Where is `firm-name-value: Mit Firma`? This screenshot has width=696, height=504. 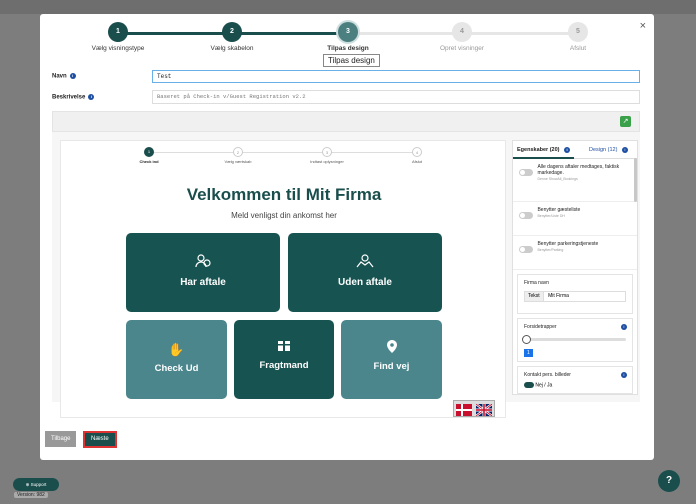
firm-name-value: Mit Firma is located at coordinates (558, 296).